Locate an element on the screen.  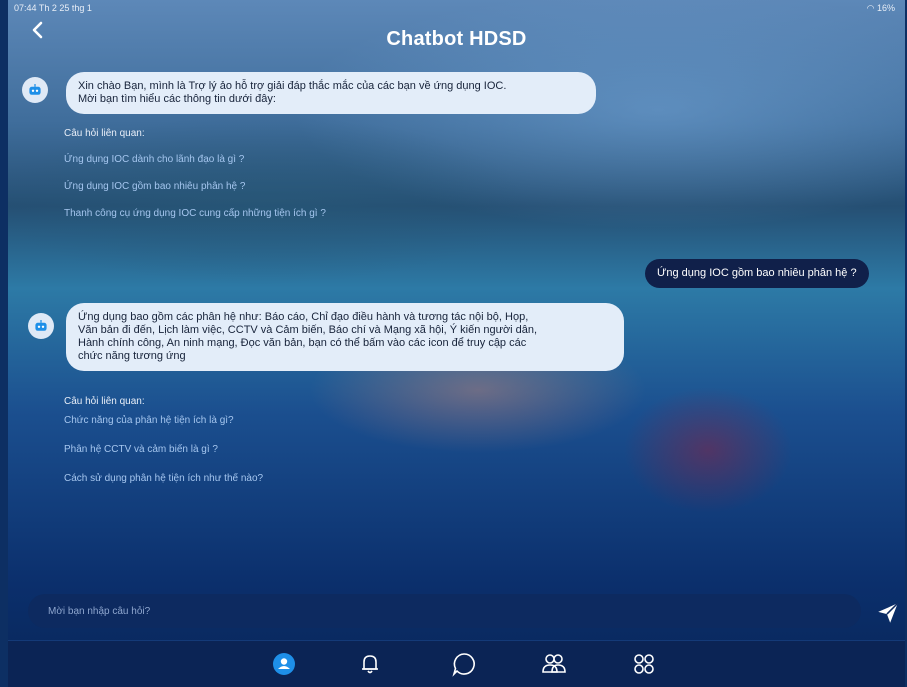
nav-apps is located at coordinates (644, 664).